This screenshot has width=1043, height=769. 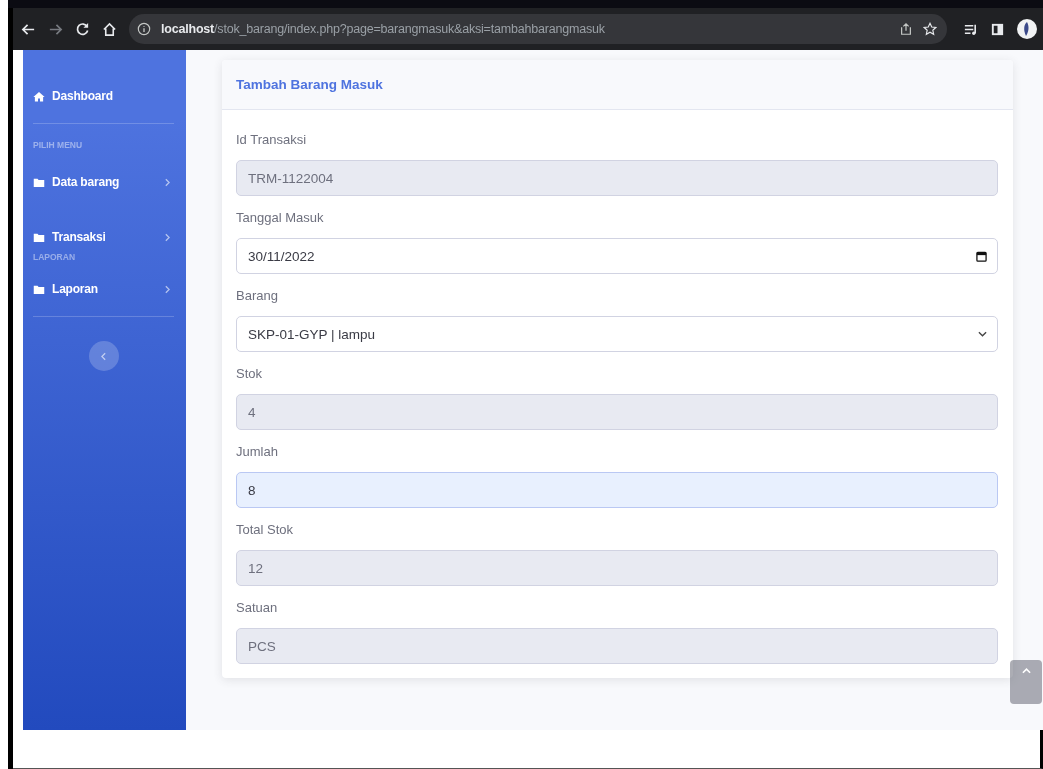 What do you see at coordinates (930, 29) in the screenshot?
I see `star-icon` at bounding box center [930, 29].